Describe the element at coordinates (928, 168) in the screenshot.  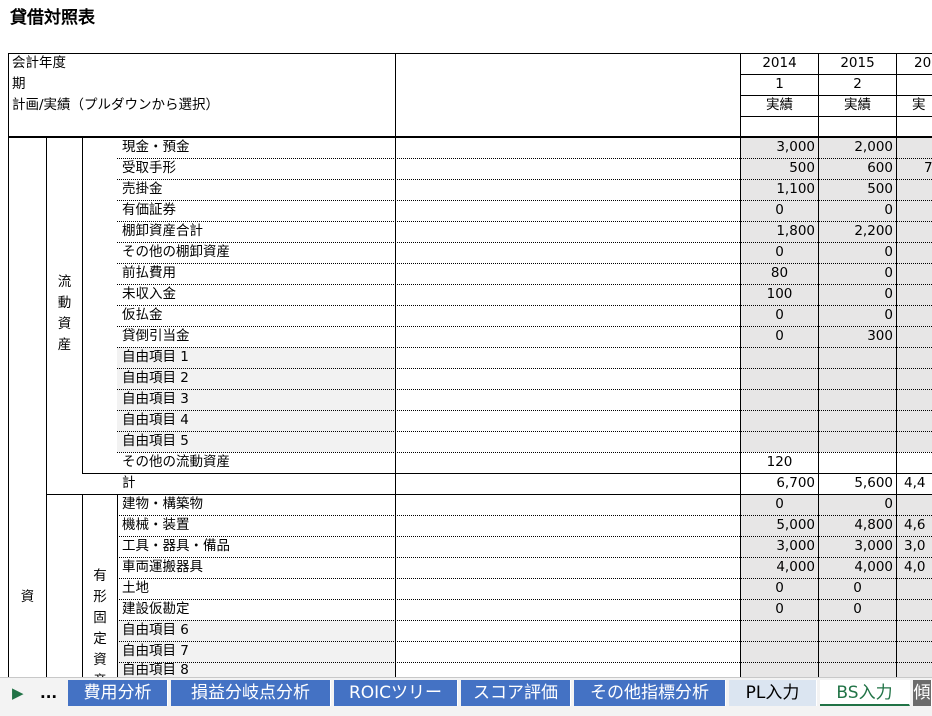
I see `row-value: 7` at that location.